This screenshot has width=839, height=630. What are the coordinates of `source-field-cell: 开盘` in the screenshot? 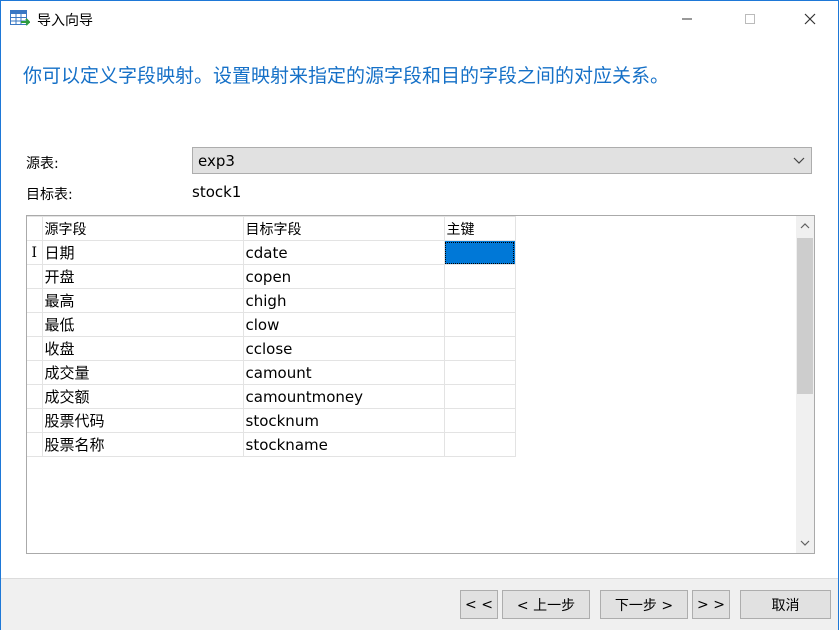 It's located at (142, 276).